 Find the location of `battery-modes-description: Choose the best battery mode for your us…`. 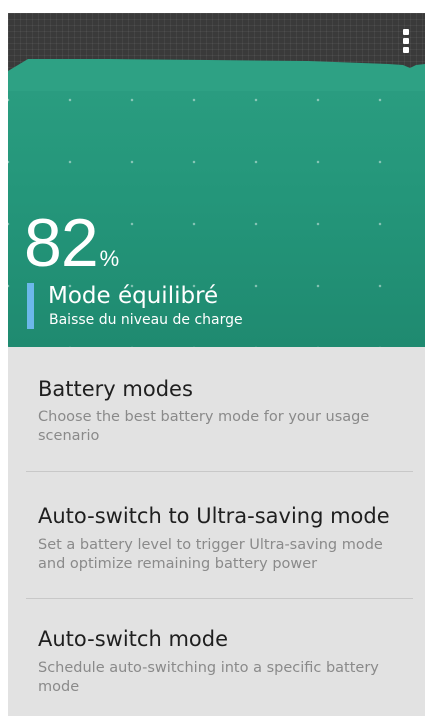

battery-modes-description: Choose the best battery mode for your us… is located at coordinates (204, 426).